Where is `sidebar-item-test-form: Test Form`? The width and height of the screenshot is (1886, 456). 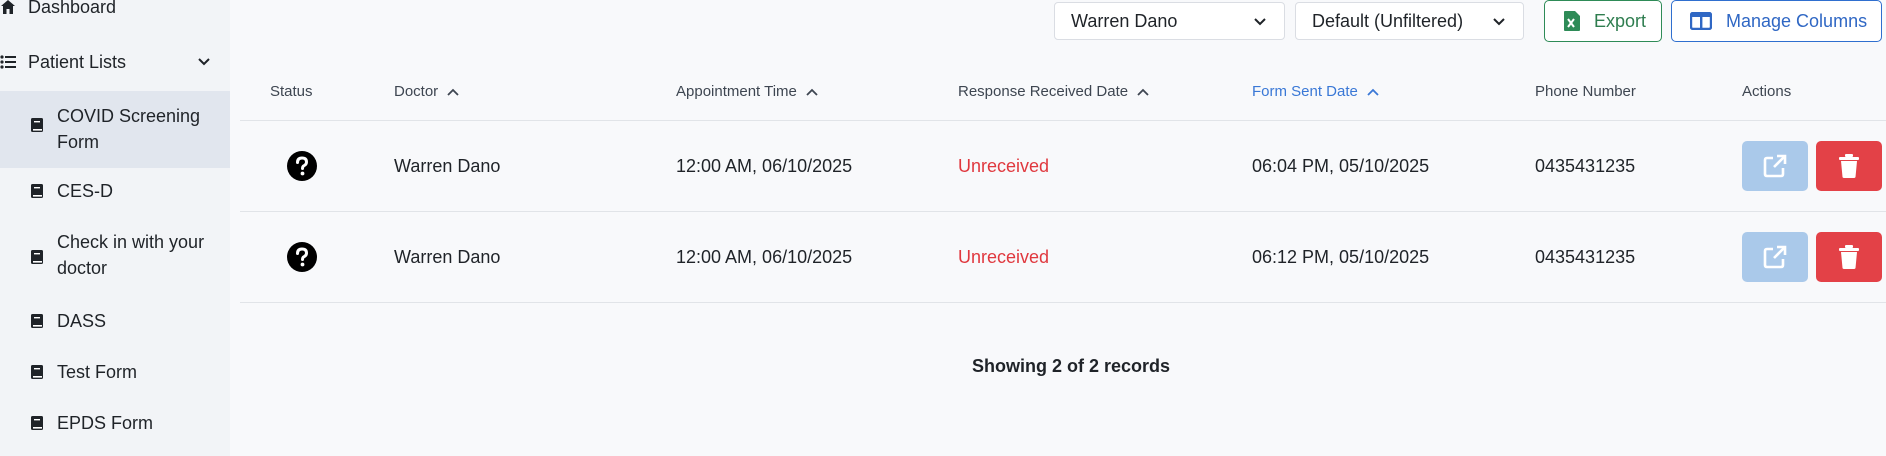
sidebar-item-test-form: Test Form is located at coordinates (115, 372).